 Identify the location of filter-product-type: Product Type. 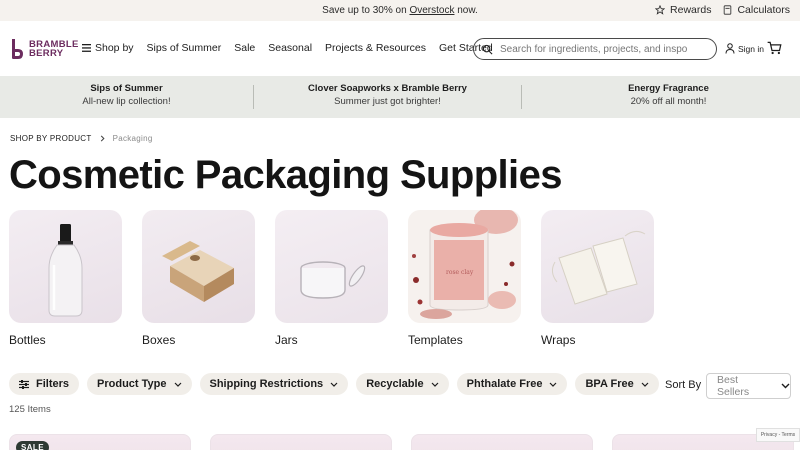
(139, 384).